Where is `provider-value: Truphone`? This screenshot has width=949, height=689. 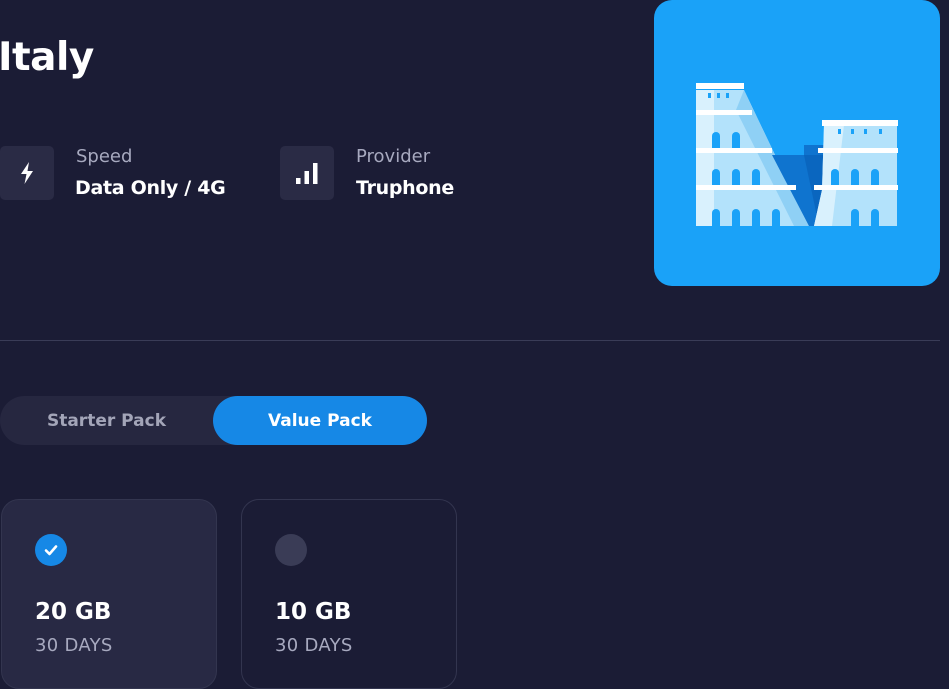 provider-value: Truphone is located at coordinates (405, 188).